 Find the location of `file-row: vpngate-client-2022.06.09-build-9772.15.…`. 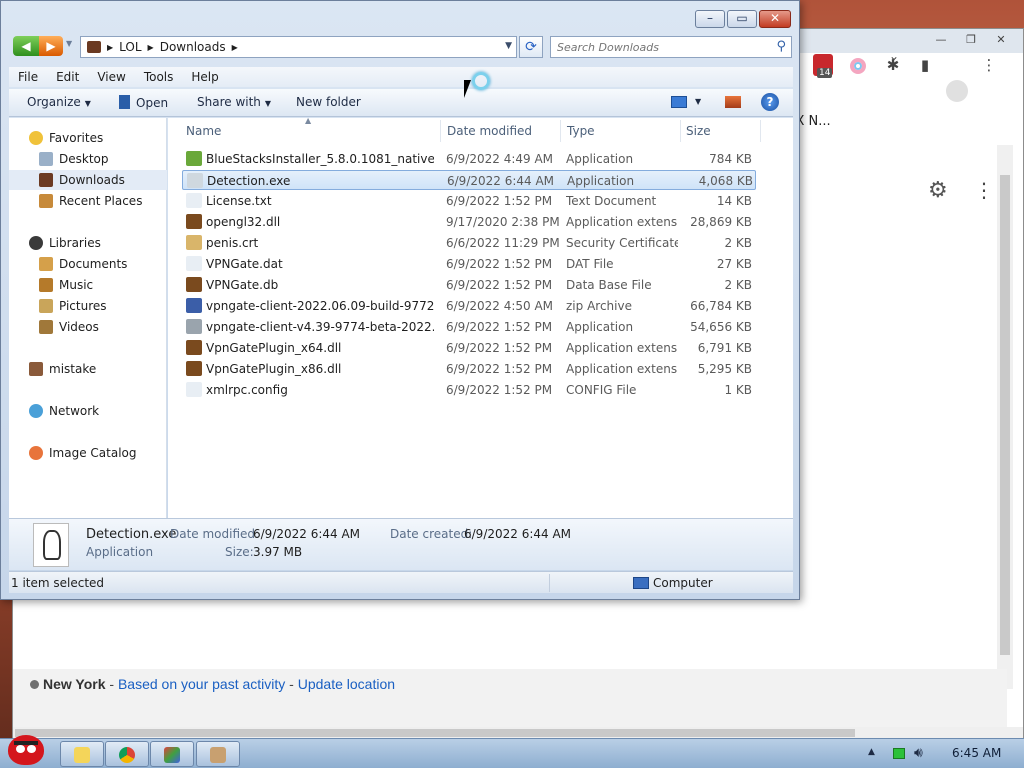

file-row: vpngate-client-2022.06.09-build-9772.15.… is located at coordinates (469, 306).